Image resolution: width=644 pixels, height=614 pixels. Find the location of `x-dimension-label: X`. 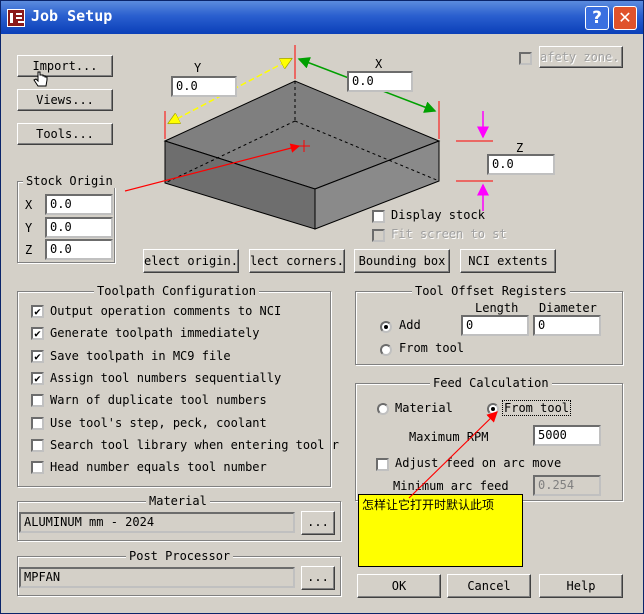

x-dimension-label: X is located at coordinates (379, 64).